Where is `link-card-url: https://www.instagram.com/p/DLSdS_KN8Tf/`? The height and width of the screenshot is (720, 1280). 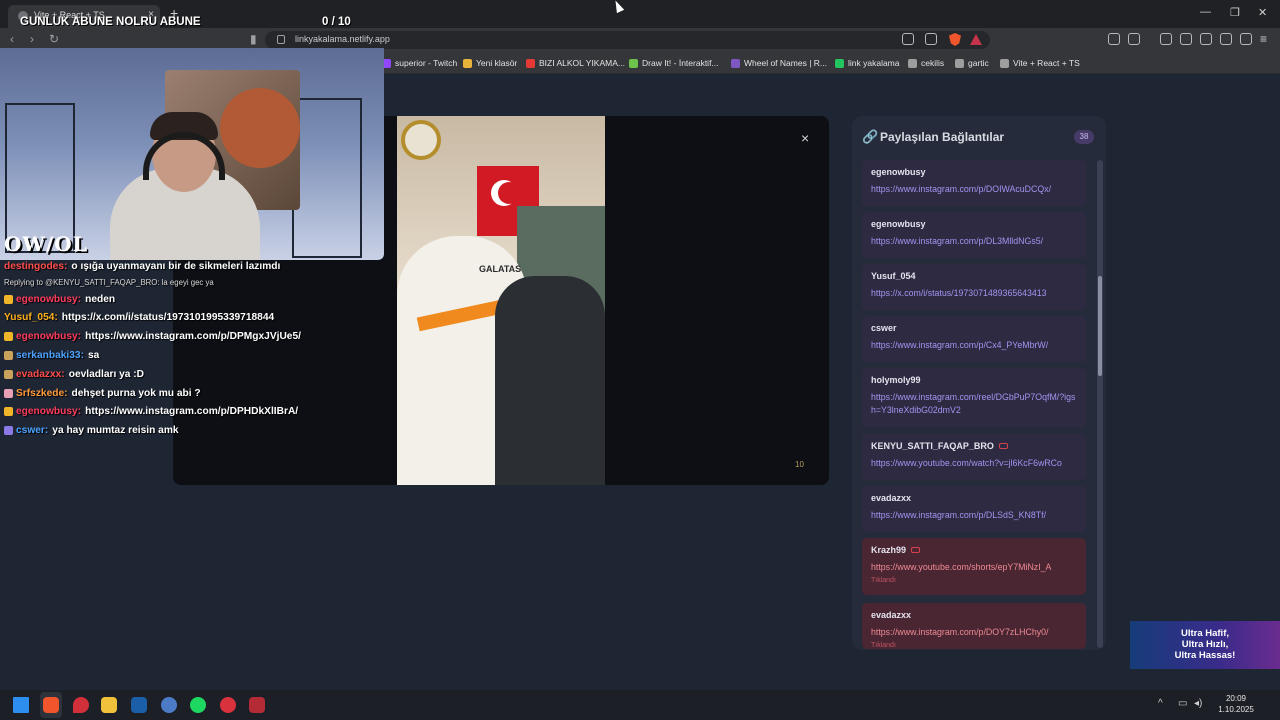 link-card-url: https://www.instagram.com/p/DLSdS_KN8Tf/ is located at coordinates (973, 515).